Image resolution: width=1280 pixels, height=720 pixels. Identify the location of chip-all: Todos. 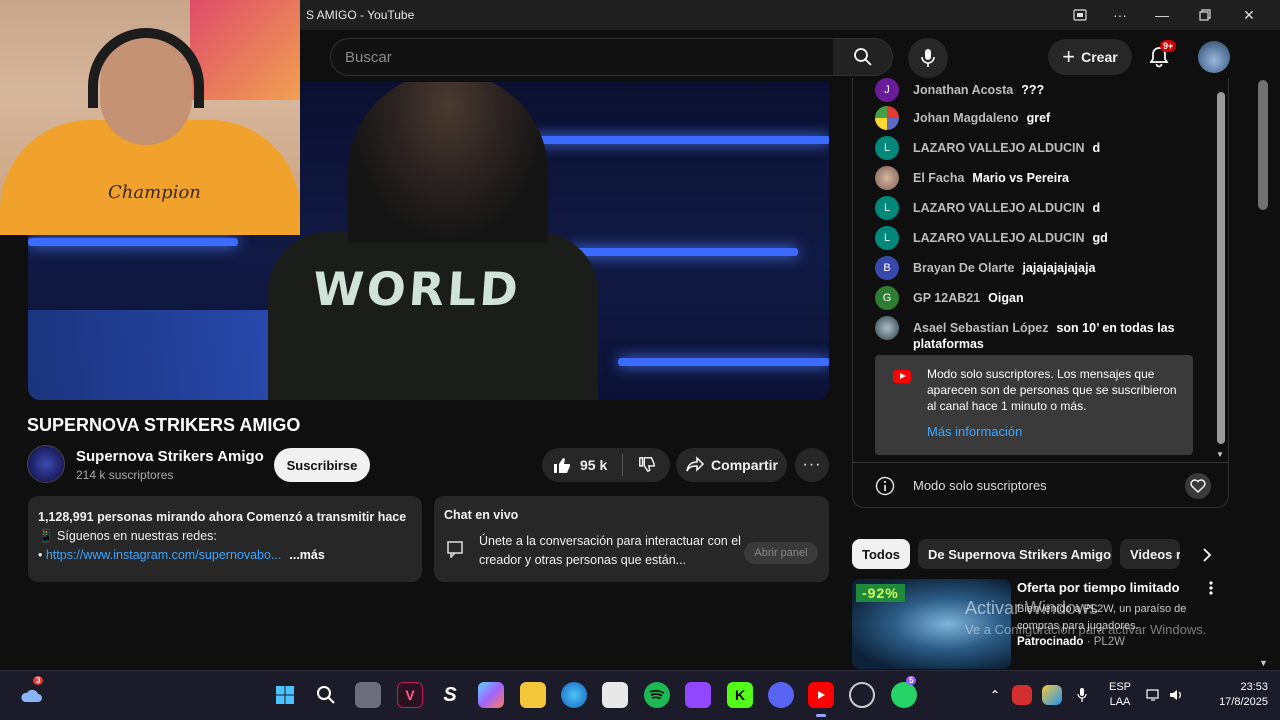
(881, 554).